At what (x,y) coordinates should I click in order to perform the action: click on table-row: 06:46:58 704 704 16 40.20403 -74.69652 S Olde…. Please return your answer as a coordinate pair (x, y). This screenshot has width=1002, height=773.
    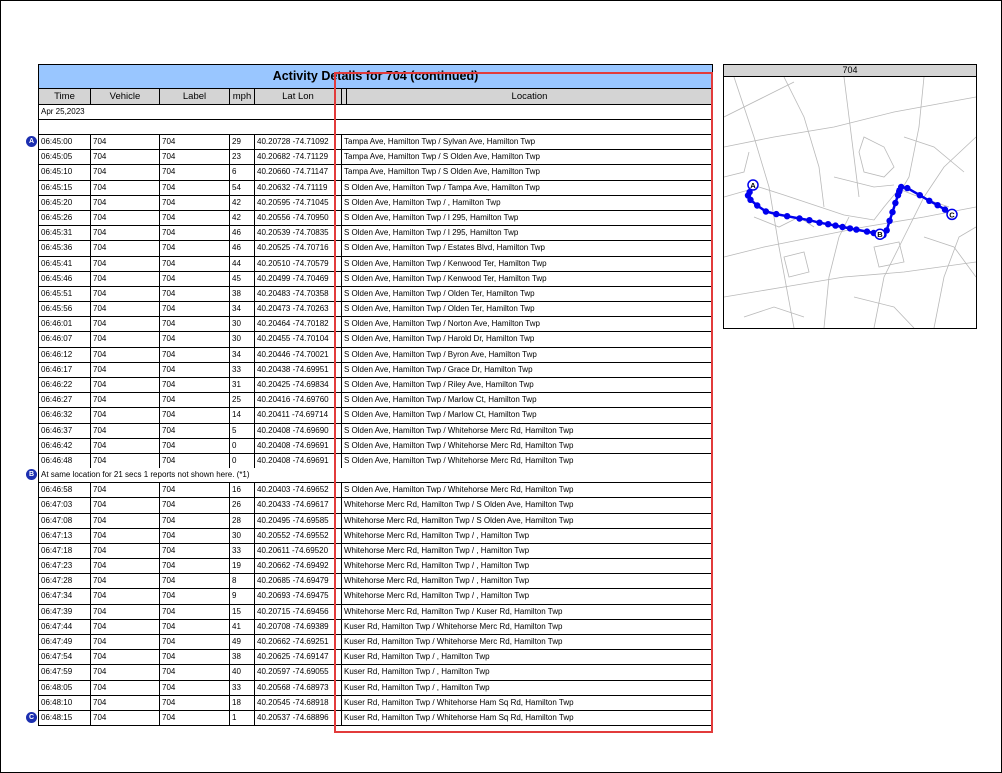
    Looking at the image, I should click on (375, 491).